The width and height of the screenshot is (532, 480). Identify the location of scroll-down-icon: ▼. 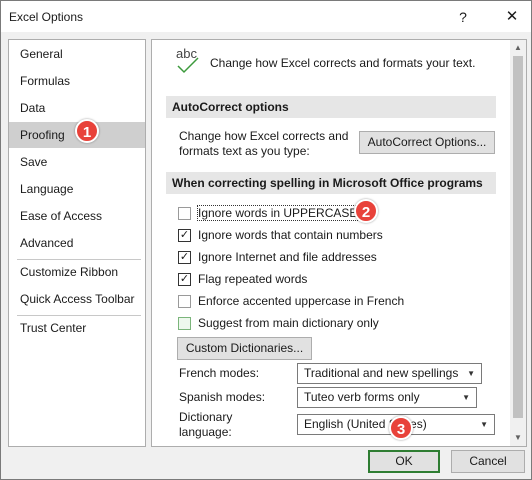
(518, 438).